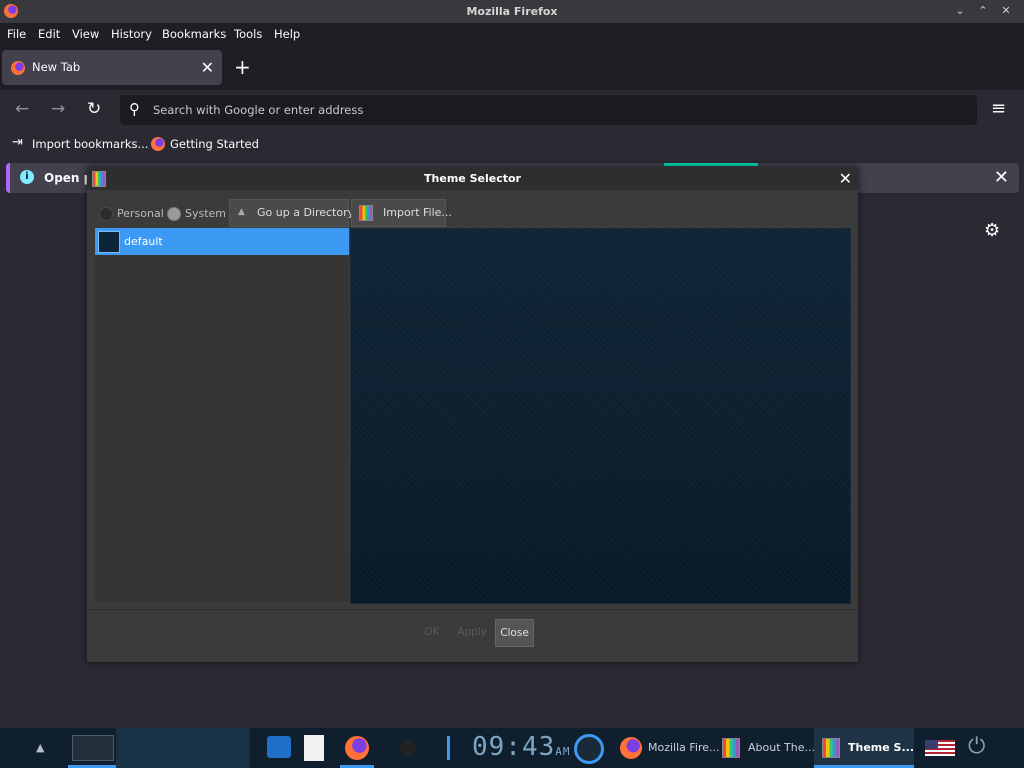 This screenshot has height=768, width=1024. What do you see at coordinates (589, 749) in the screenshot?
I see `menu-icon` at bounding box center [589, 749].